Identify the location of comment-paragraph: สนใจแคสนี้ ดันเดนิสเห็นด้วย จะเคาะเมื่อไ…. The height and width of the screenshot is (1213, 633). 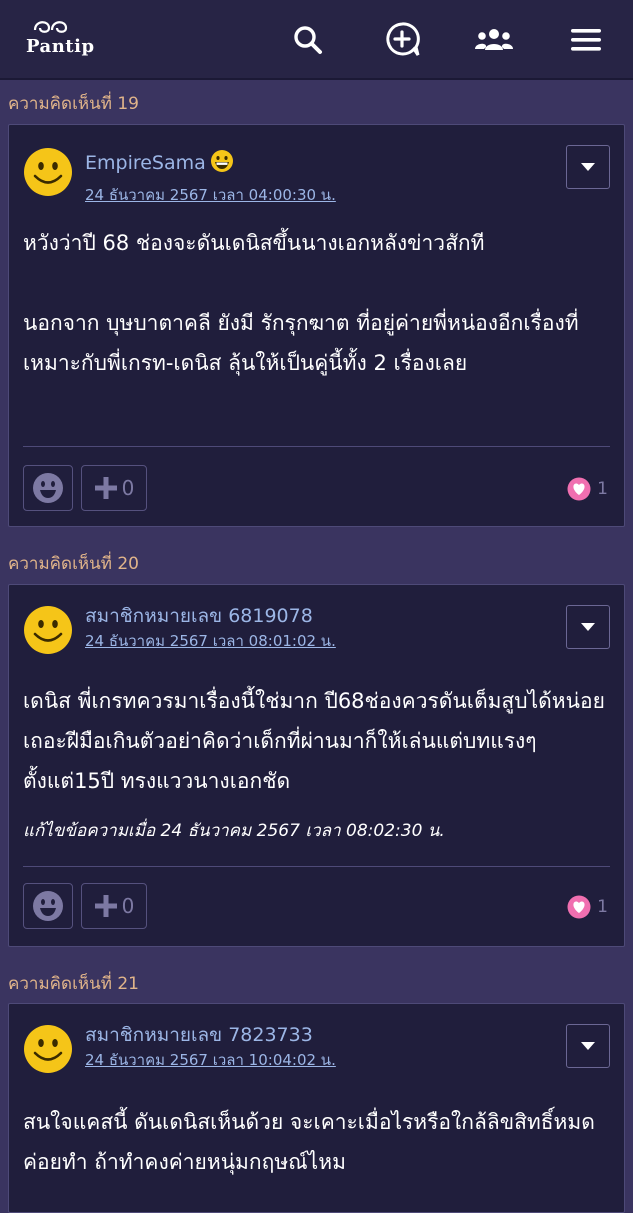
(309, 1142).